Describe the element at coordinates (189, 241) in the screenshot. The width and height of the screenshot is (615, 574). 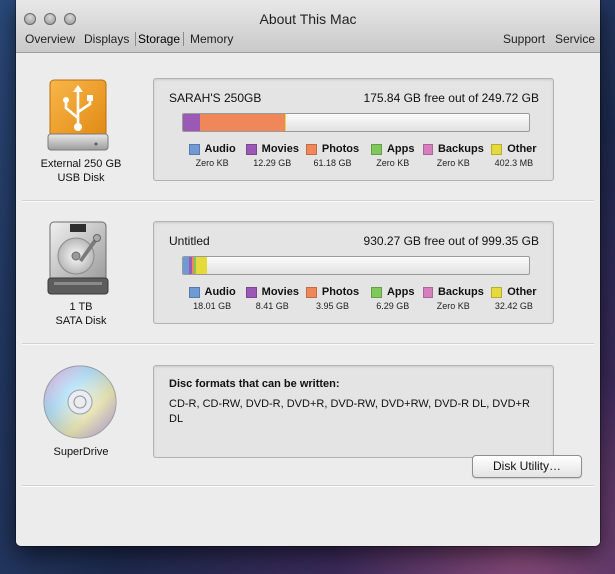
I see `disk-name: Untitled` at that location.